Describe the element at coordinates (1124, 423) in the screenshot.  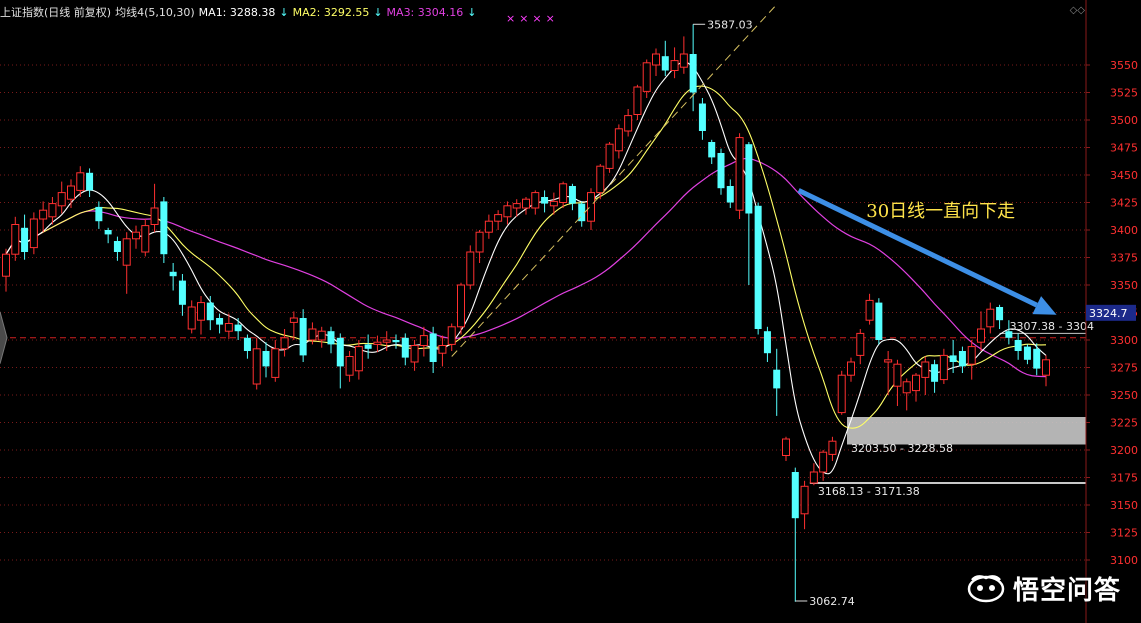
I see `axis-tick-label: 3225` at that location.